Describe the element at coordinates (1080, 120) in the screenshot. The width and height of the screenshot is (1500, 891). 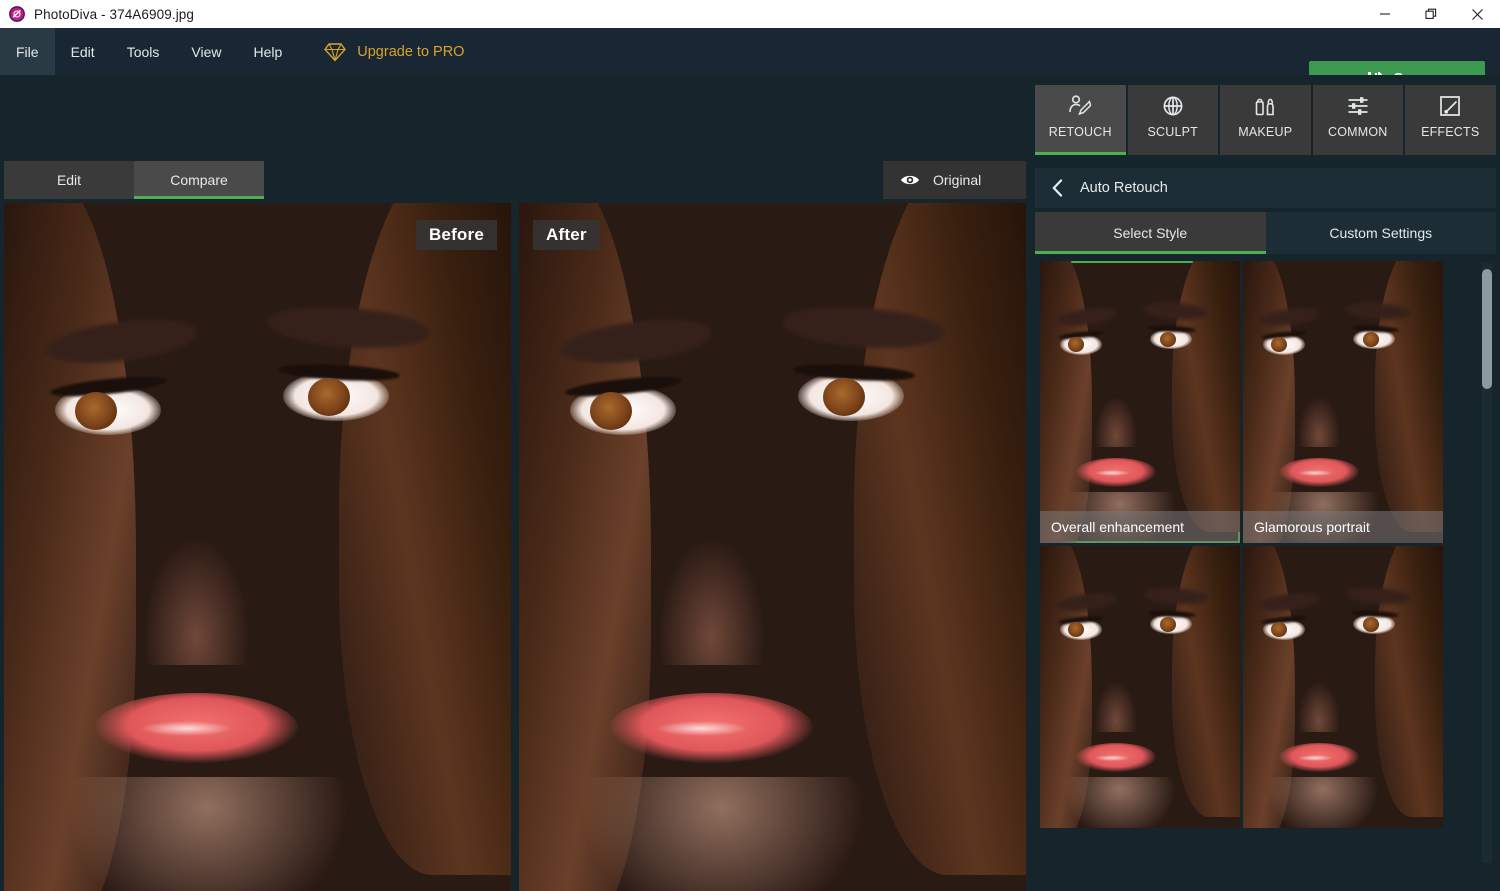
I see `tab-retouch: RETOUCH` at that location.